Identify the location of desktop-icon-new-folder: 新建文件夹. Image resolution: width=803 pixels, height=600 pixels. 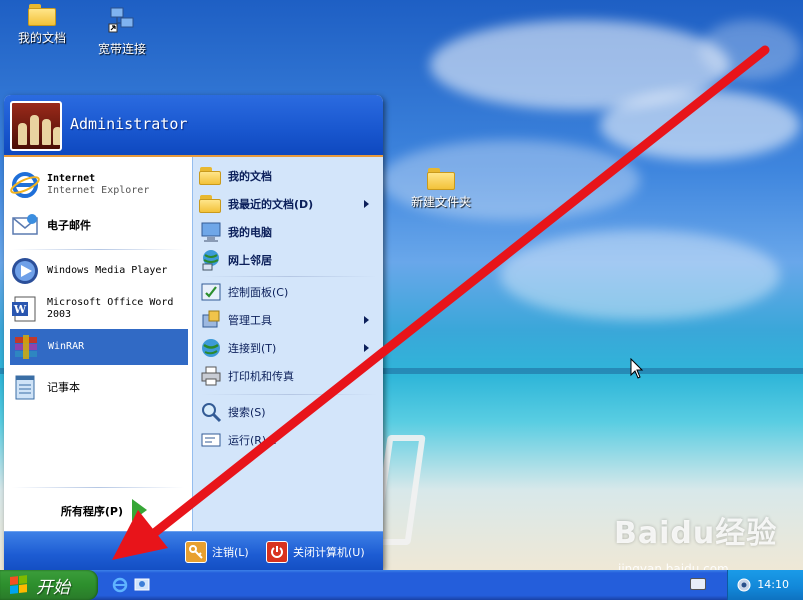
(441, 189).